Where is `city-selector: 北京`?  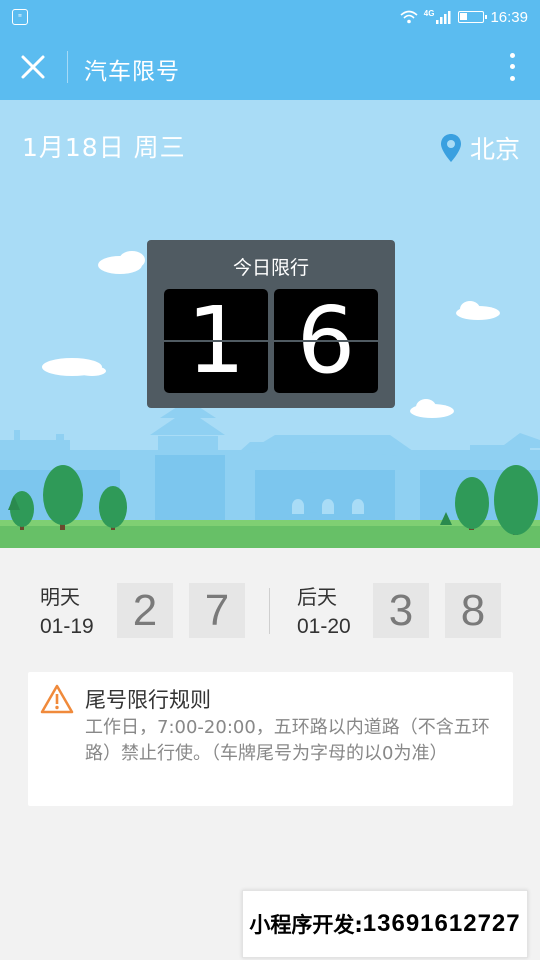 city-selector: 北京 is located at coordinates (480, 148).